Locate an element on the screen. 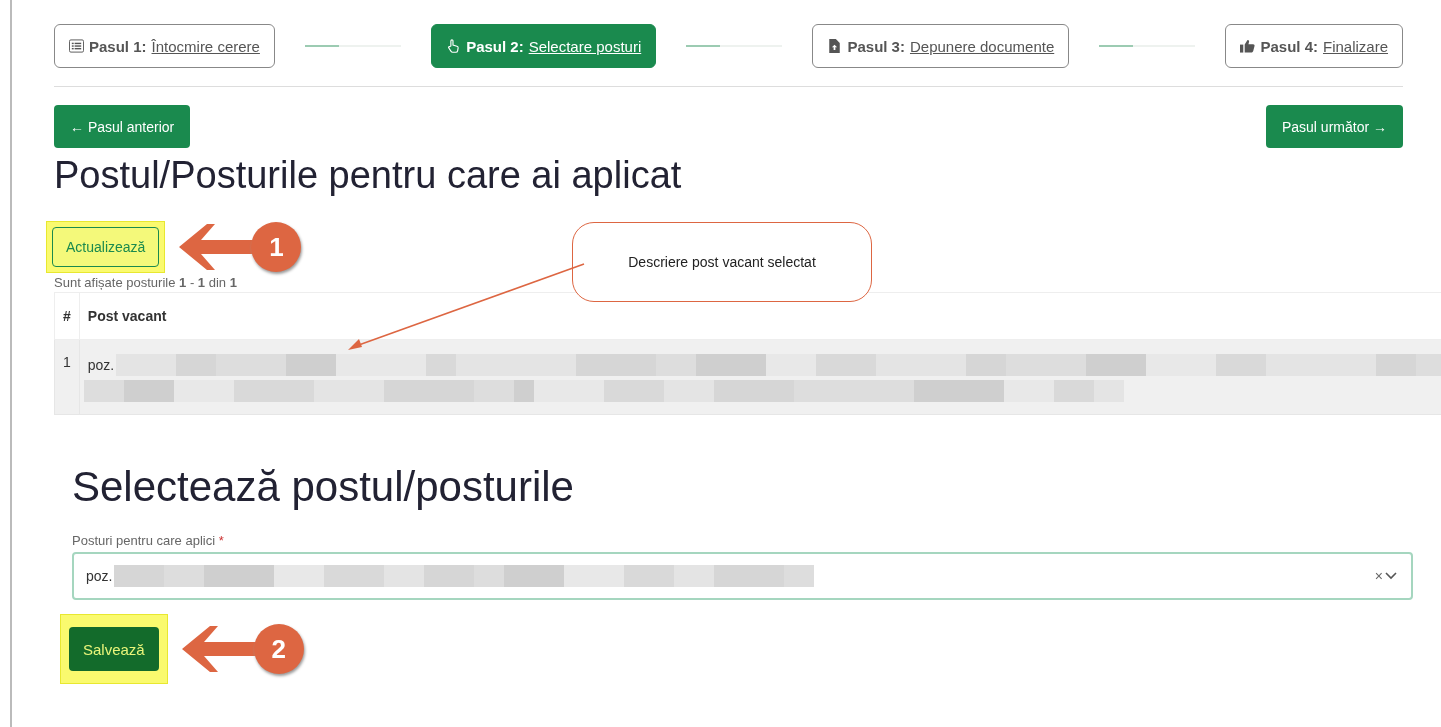 This screenshot has height=727, width=1441. save-button: Salvează is located at coordinates (114, 649).